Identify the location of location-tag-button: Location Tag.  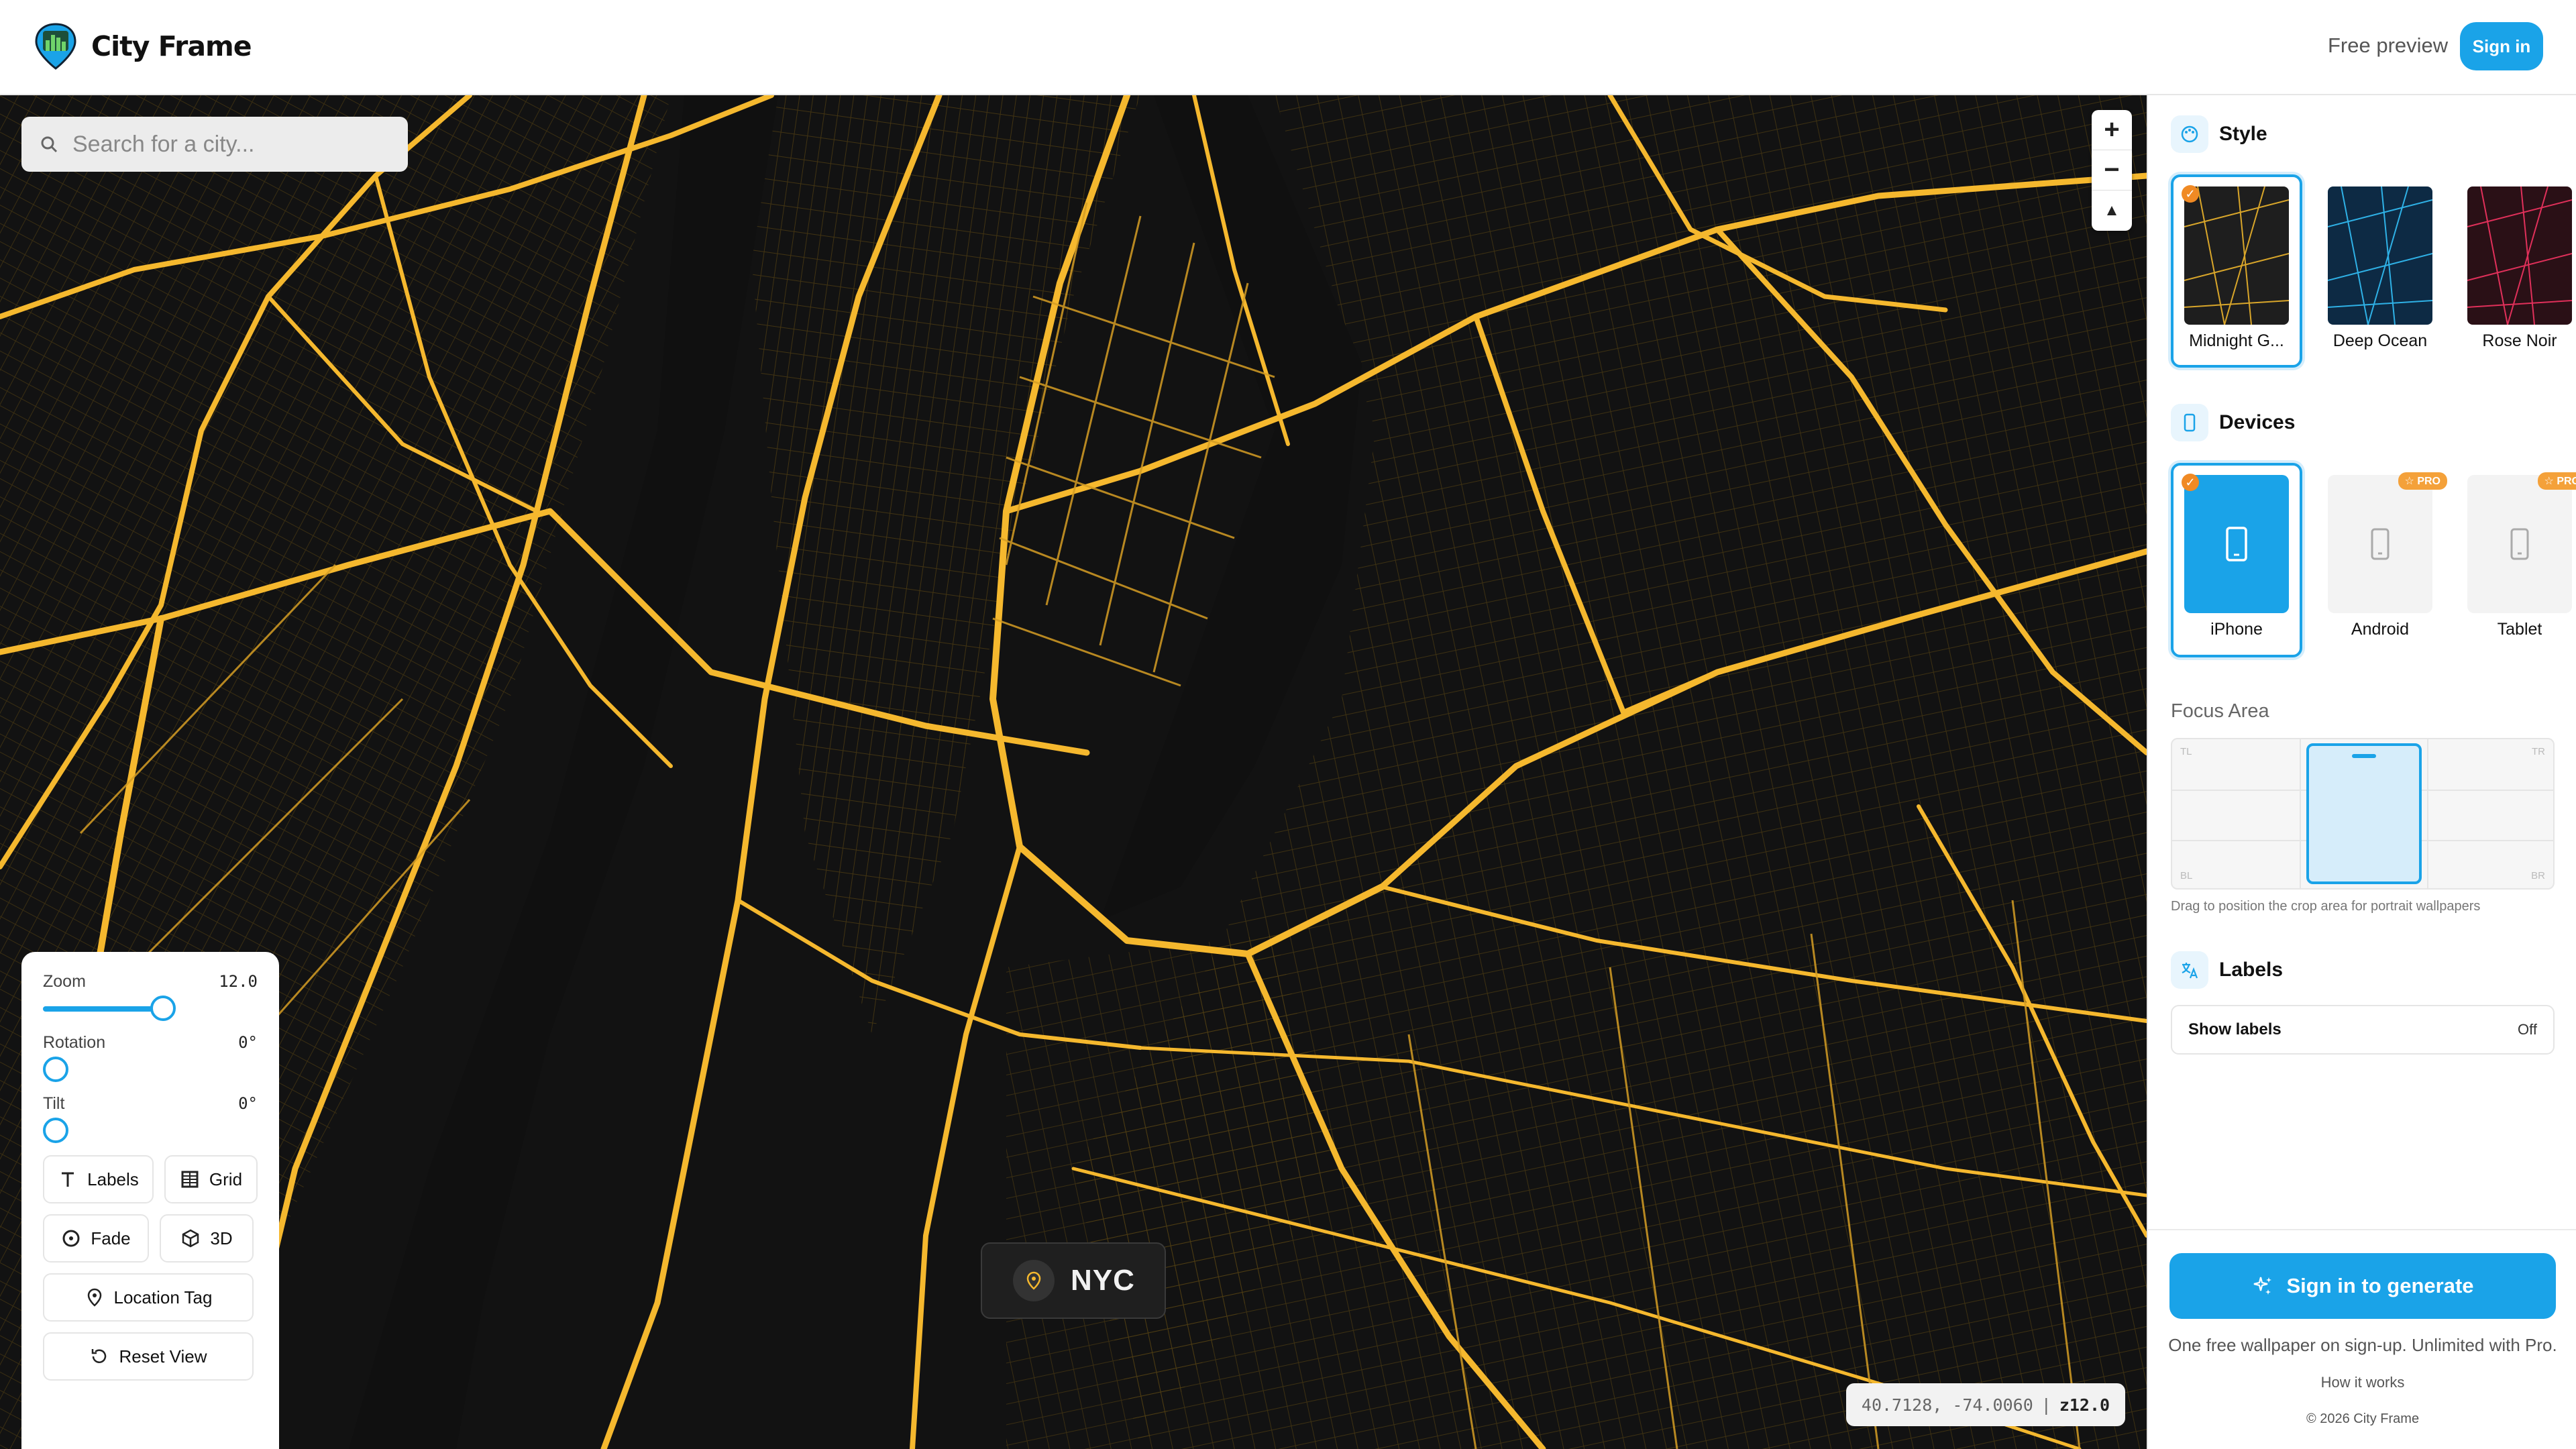
(148, 1297).